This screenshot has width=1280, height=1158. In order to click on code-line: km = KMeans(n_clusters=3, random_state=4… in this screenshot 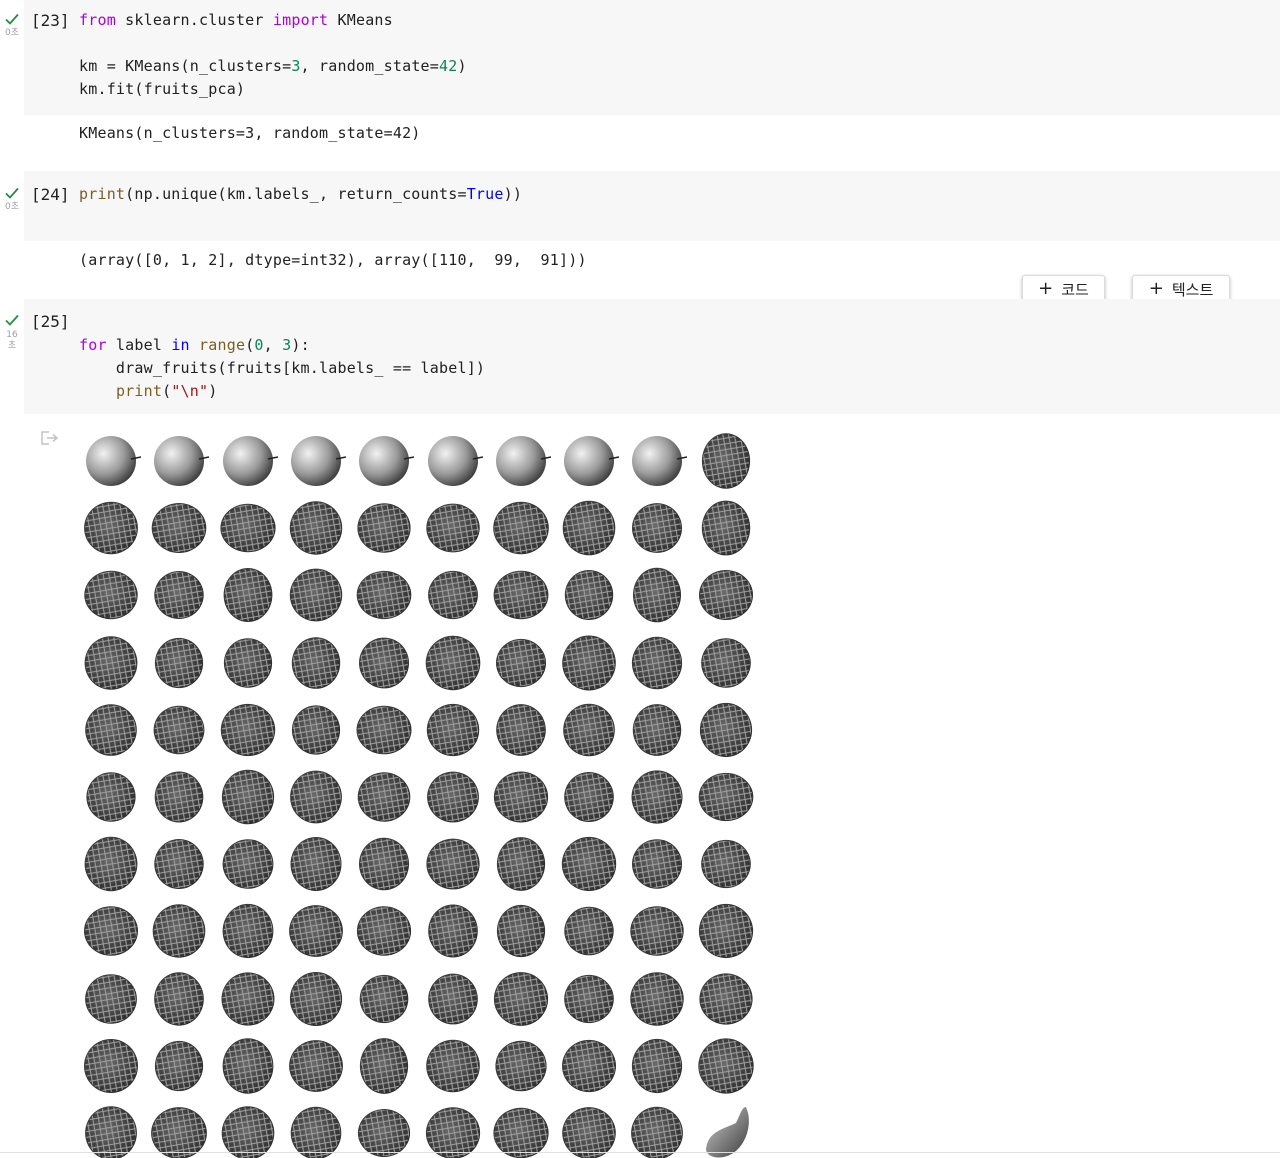, I will do `click(273, 66)`.